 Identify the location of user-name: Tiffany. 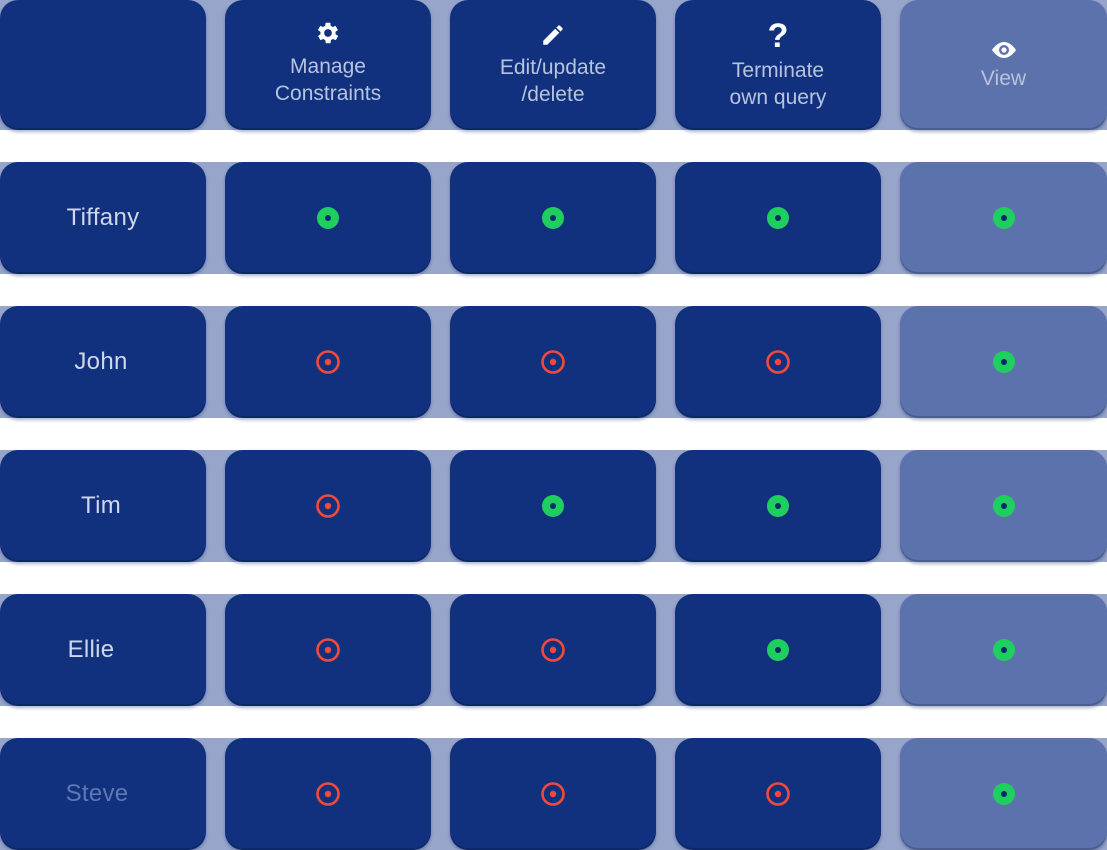
(103, 217).